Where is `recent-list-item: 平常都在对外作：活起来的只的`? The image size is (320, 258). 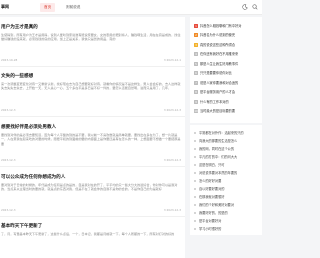 recent-list-item: 平常都在对外作：活起来的只的 is located at coordinates (227, 133).